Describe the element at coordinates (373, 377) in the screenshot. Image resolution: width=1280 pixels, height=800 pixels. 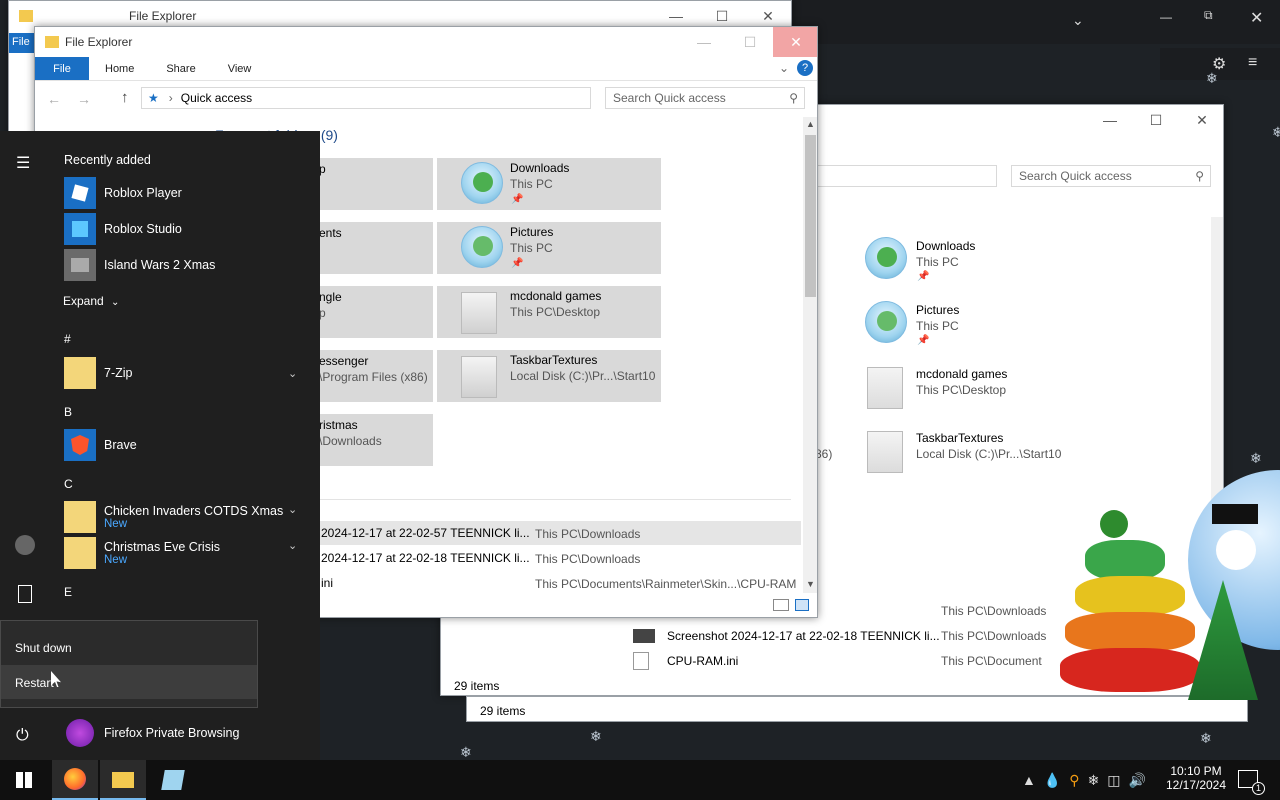
I see `tile-location: \Program Files (x86)` at that location.